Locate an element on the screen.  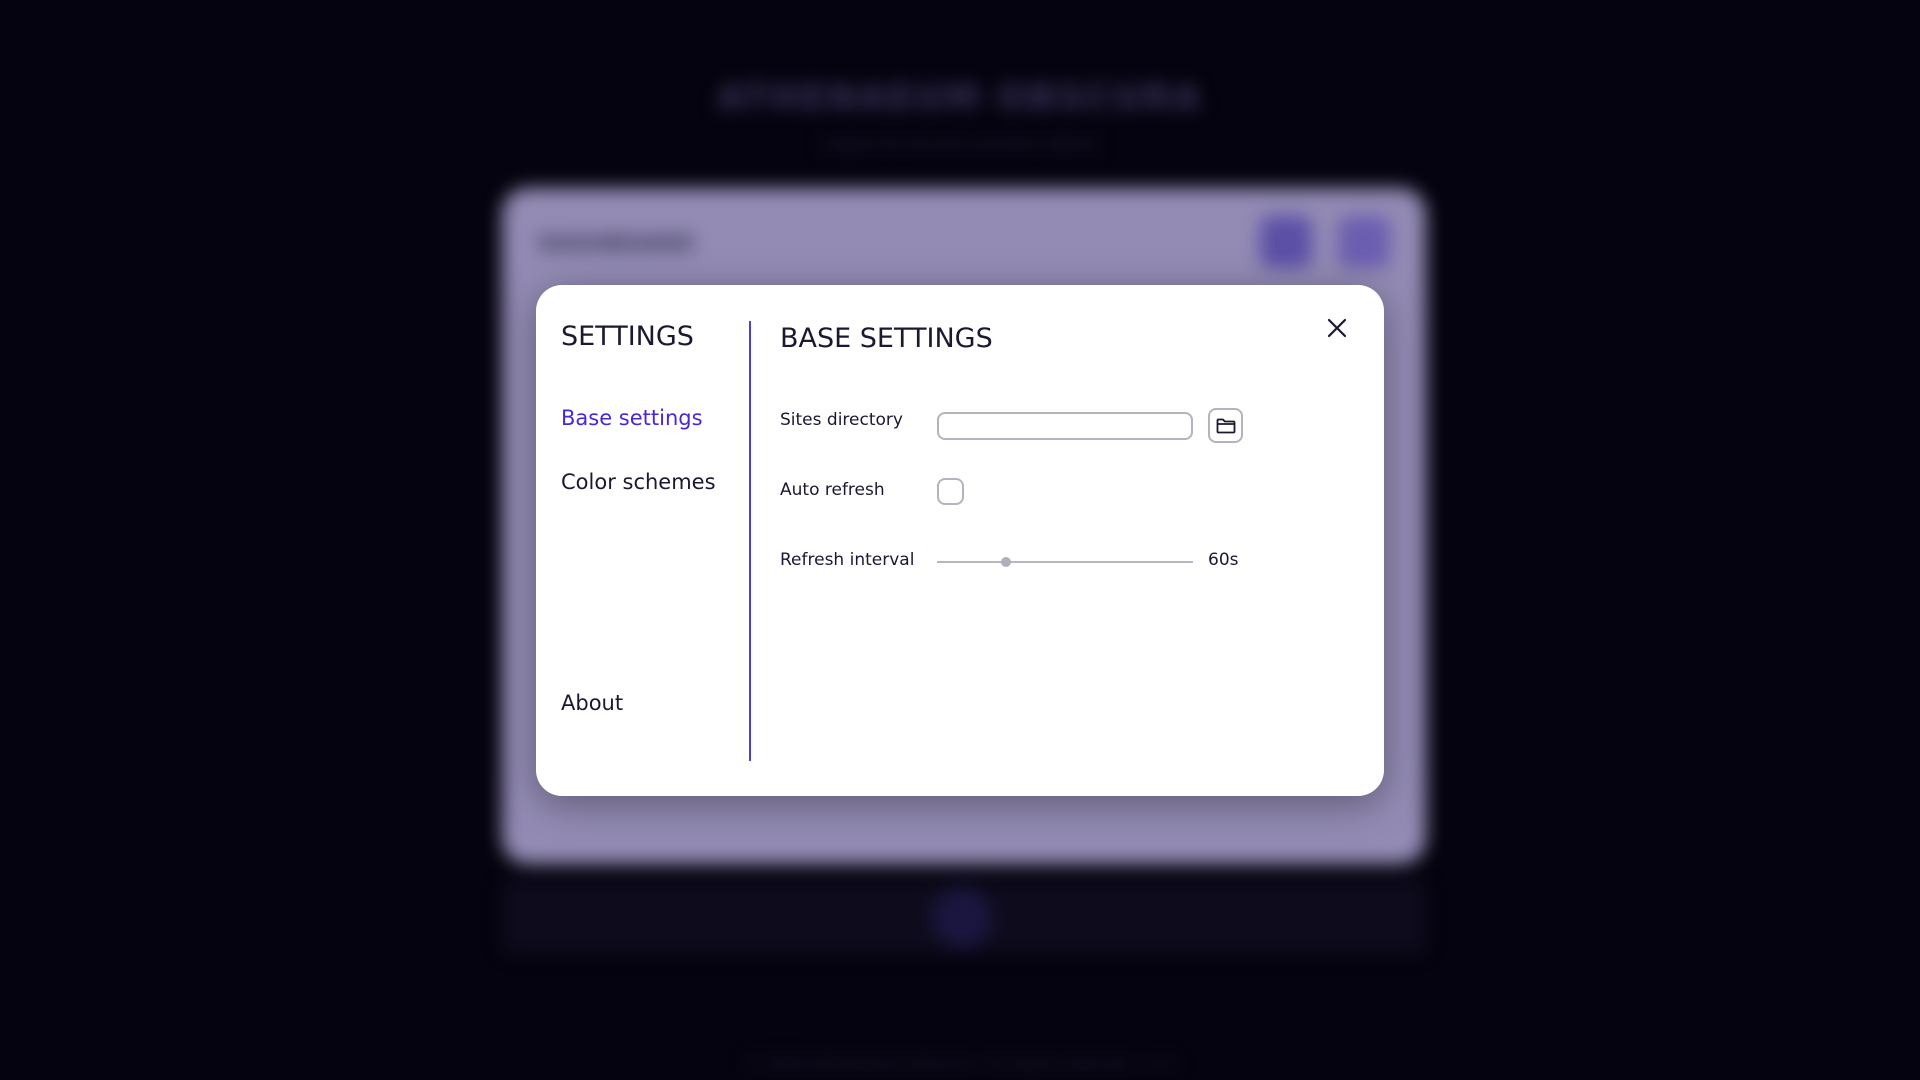
card-title: DASHBOARD is located at coordinates (616, 244).